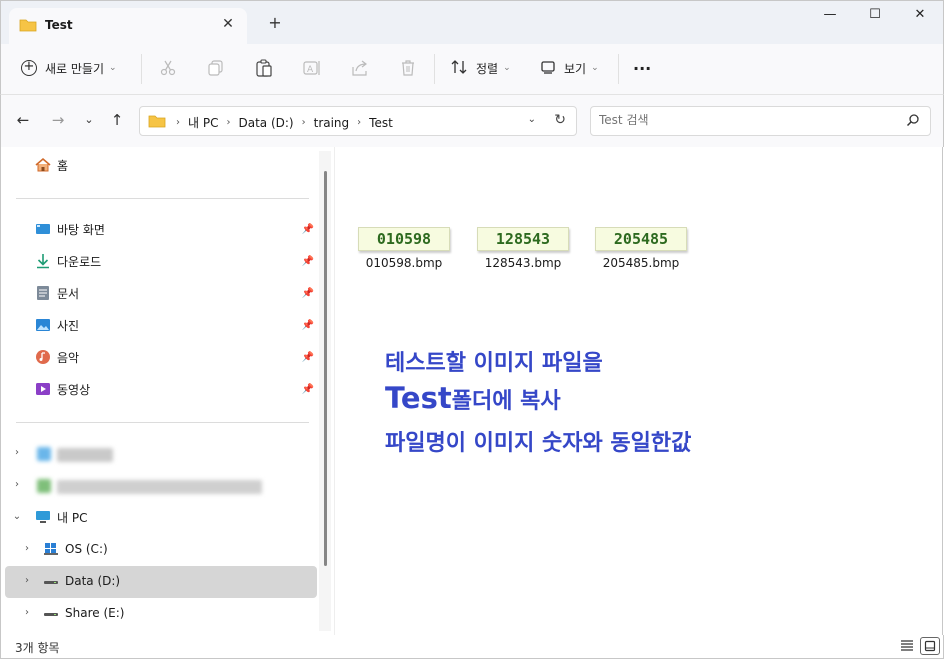 Image resolution: width=944 pixels, height=659 pixels. I want to click on sidebar-item-drive-d: Data (D:), so click(81, 581).